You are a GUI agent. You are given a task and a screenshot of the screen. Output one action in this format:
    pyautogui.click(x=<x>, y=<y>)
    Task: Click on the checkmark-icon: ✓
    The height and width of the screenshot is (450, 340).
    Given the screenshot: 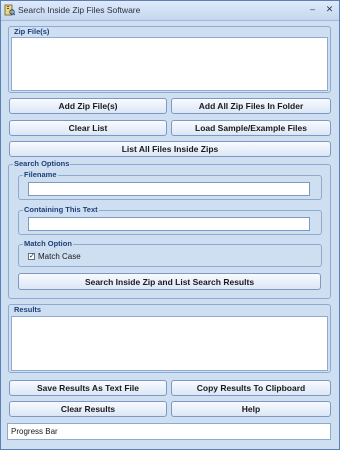 What is the action you would take?
    pyautogui.click(x=32, y=256)
    